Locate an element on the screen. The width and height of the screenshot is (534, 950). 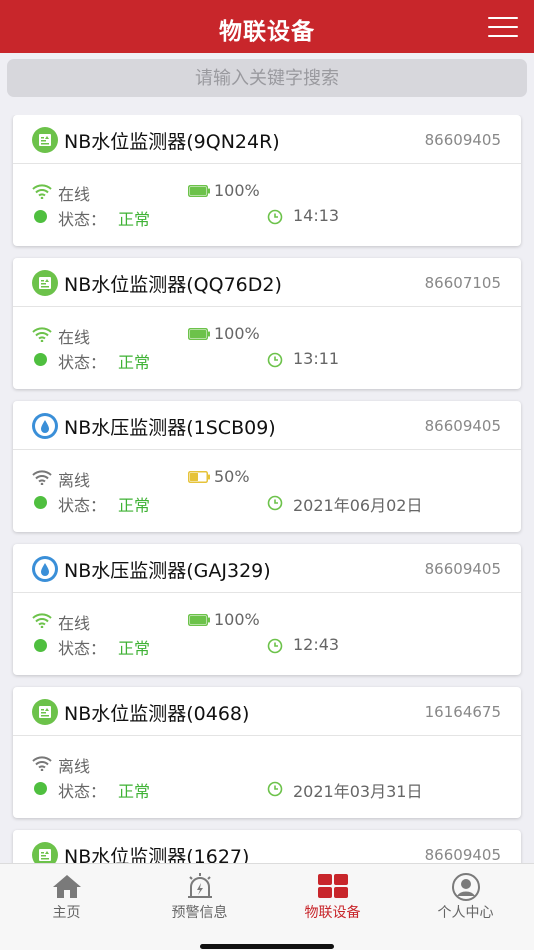
device-status-row: 状态： 正常 14:13 is located at coordinates (267, 217).